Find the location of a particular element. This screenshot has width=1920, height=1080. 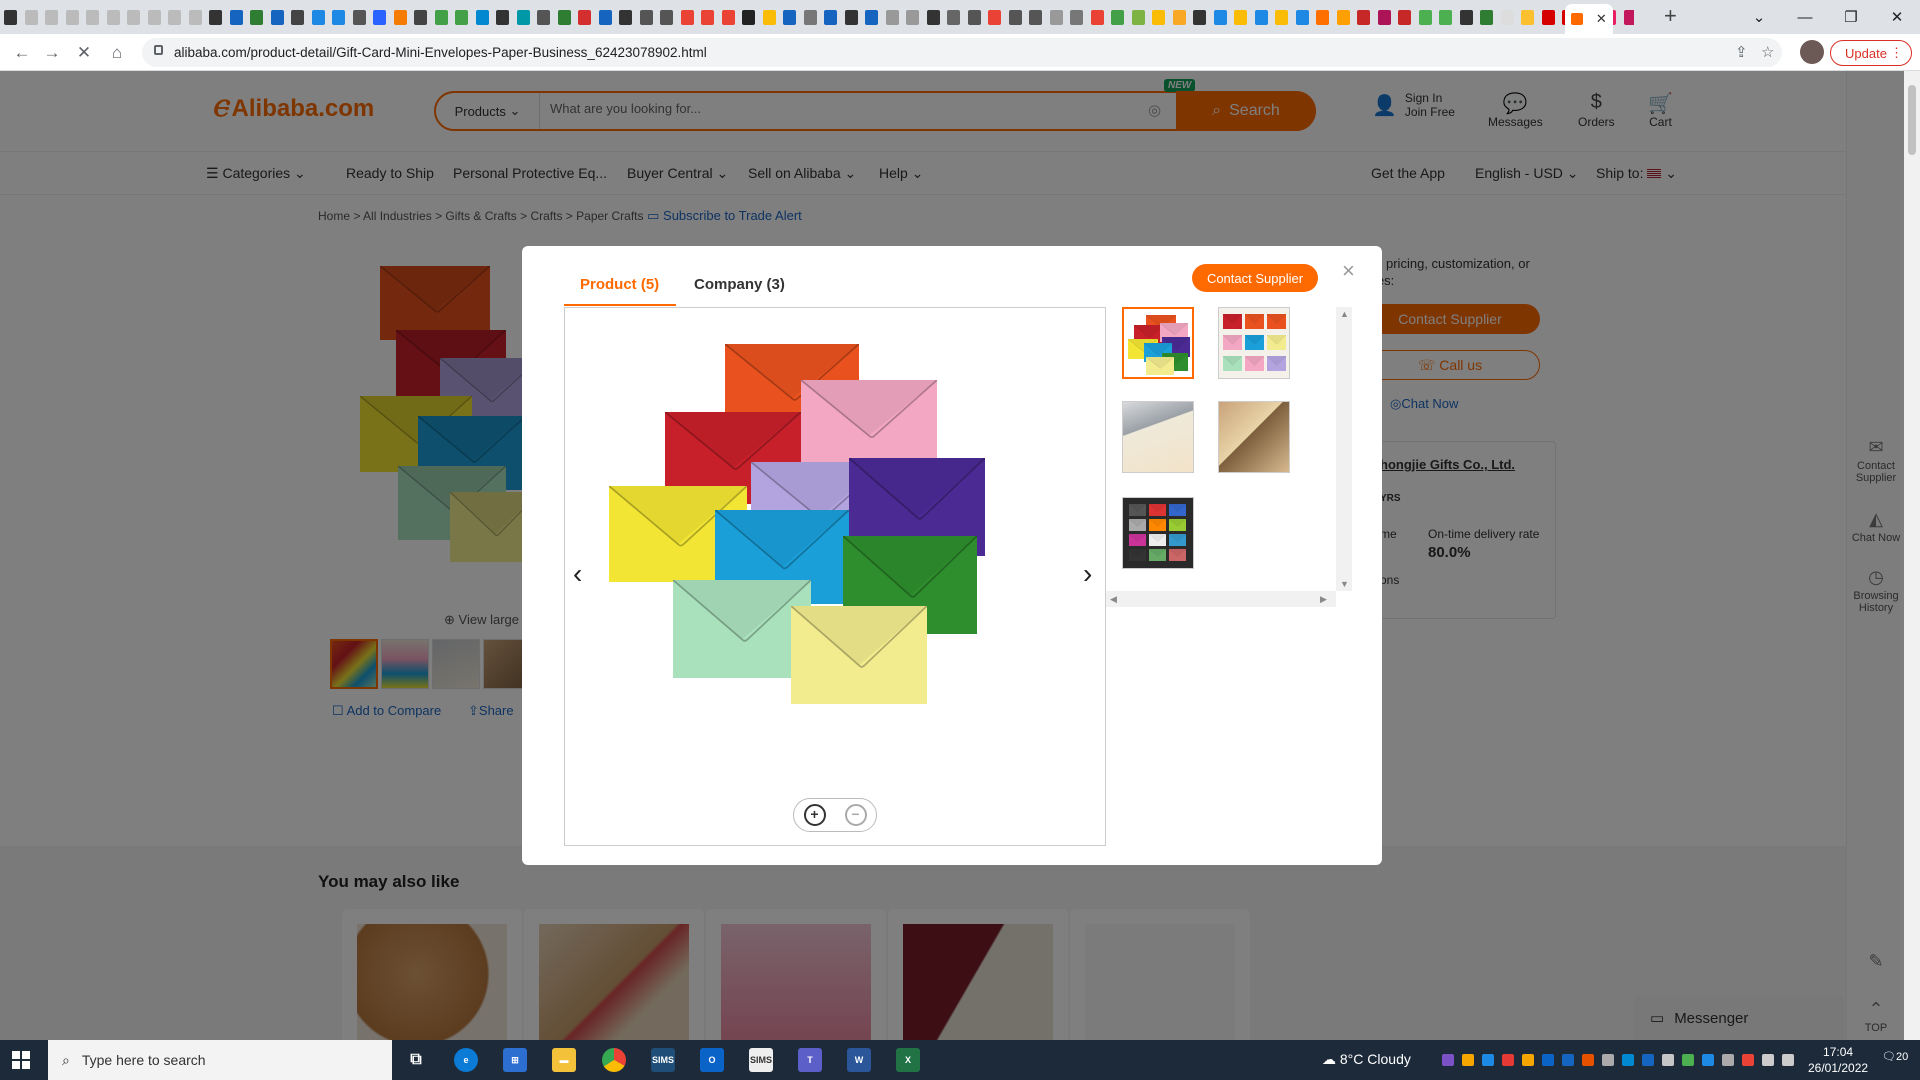

edge-icon: e is located at coordinates (466, 1060).